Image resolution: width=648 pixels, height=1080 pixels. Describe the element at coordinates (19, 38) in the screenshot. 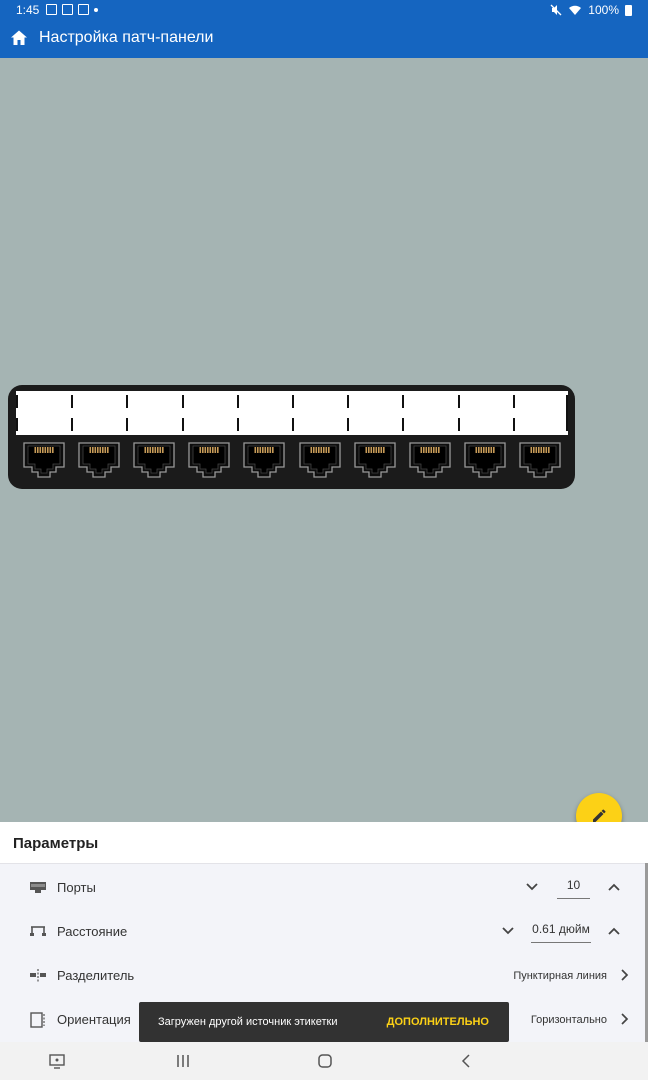

I see `home-icon` at that location.